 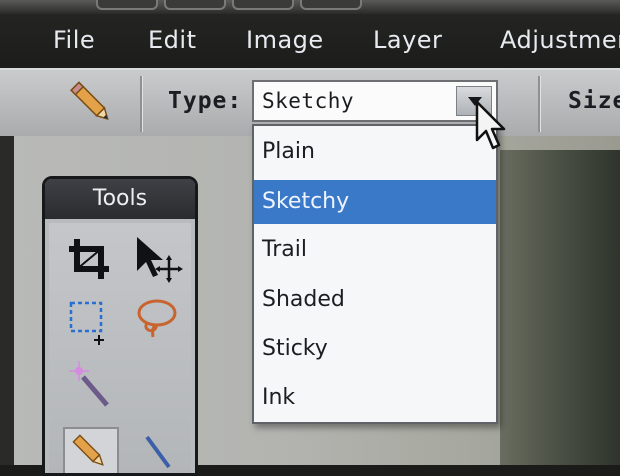 I want to click on menu-file: File, so click(x=74, y=40).